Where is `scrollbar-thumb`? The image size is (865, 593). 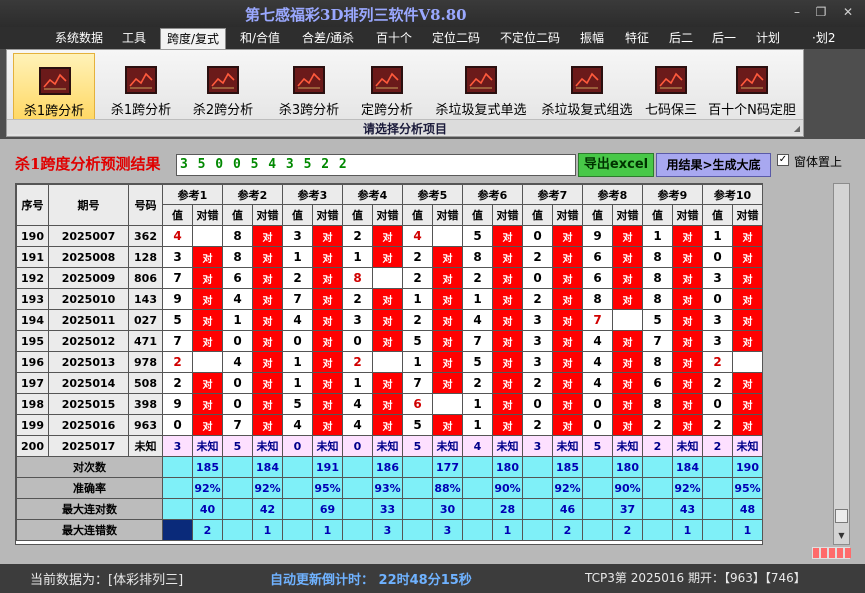
scrollbar-thumb is located at coordinates (841, 516).